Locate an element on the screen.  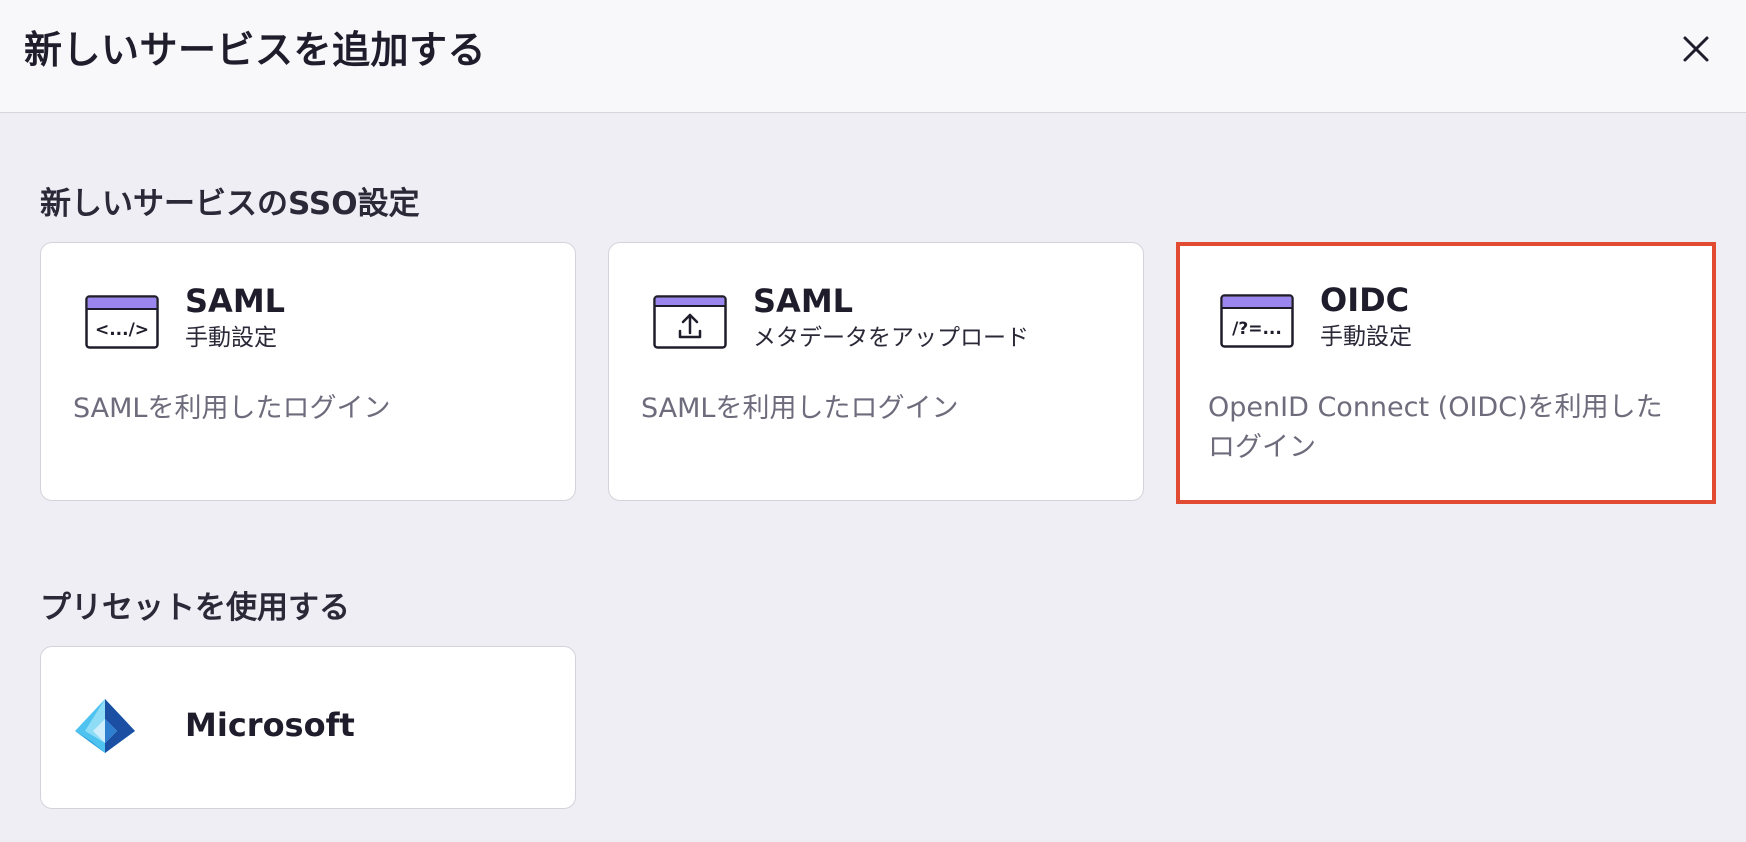
code-window-icon: <.../> is located at coordinates (122, 322).